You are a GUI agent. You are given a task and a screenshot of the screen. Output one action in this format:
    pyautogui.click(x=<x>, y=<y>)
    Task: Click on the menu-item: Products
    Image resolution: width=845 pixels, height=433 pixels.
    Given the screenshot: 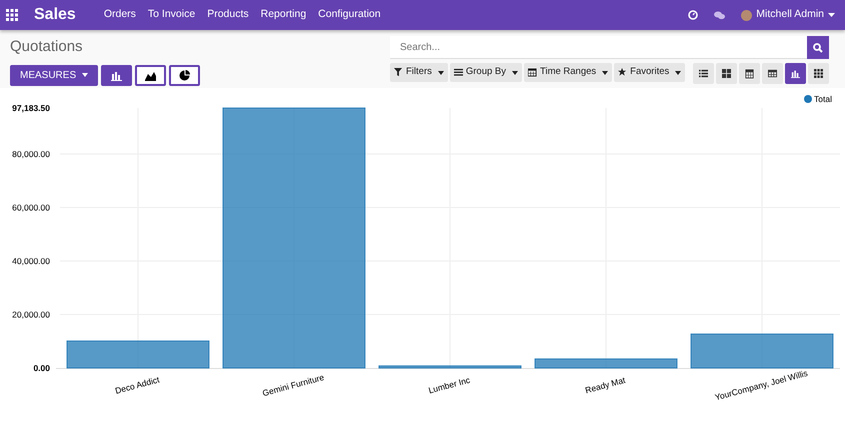 What is the action you would take?
    pyautogui.click(x=228, y=15)
    